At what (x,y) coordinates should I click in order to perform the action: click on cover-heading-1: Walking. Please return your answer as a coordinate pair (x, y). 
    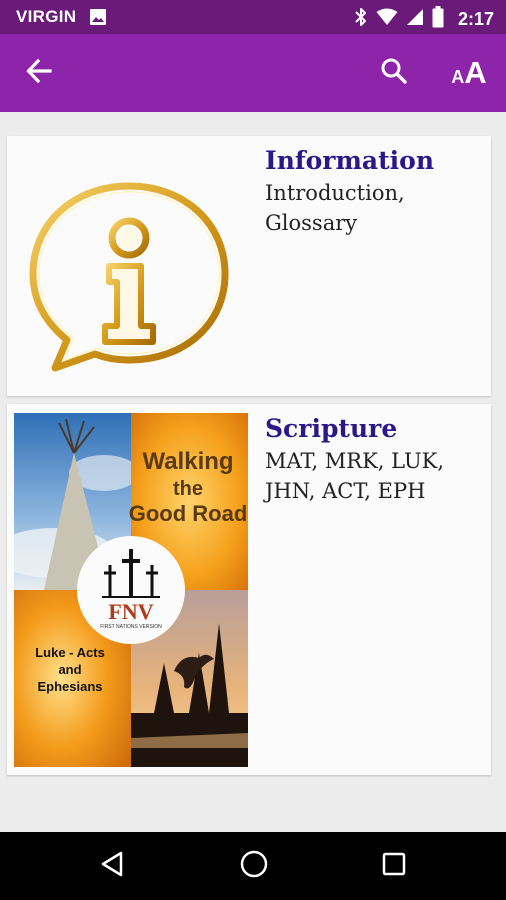
    Looking at the image, I should click on (187, 461).